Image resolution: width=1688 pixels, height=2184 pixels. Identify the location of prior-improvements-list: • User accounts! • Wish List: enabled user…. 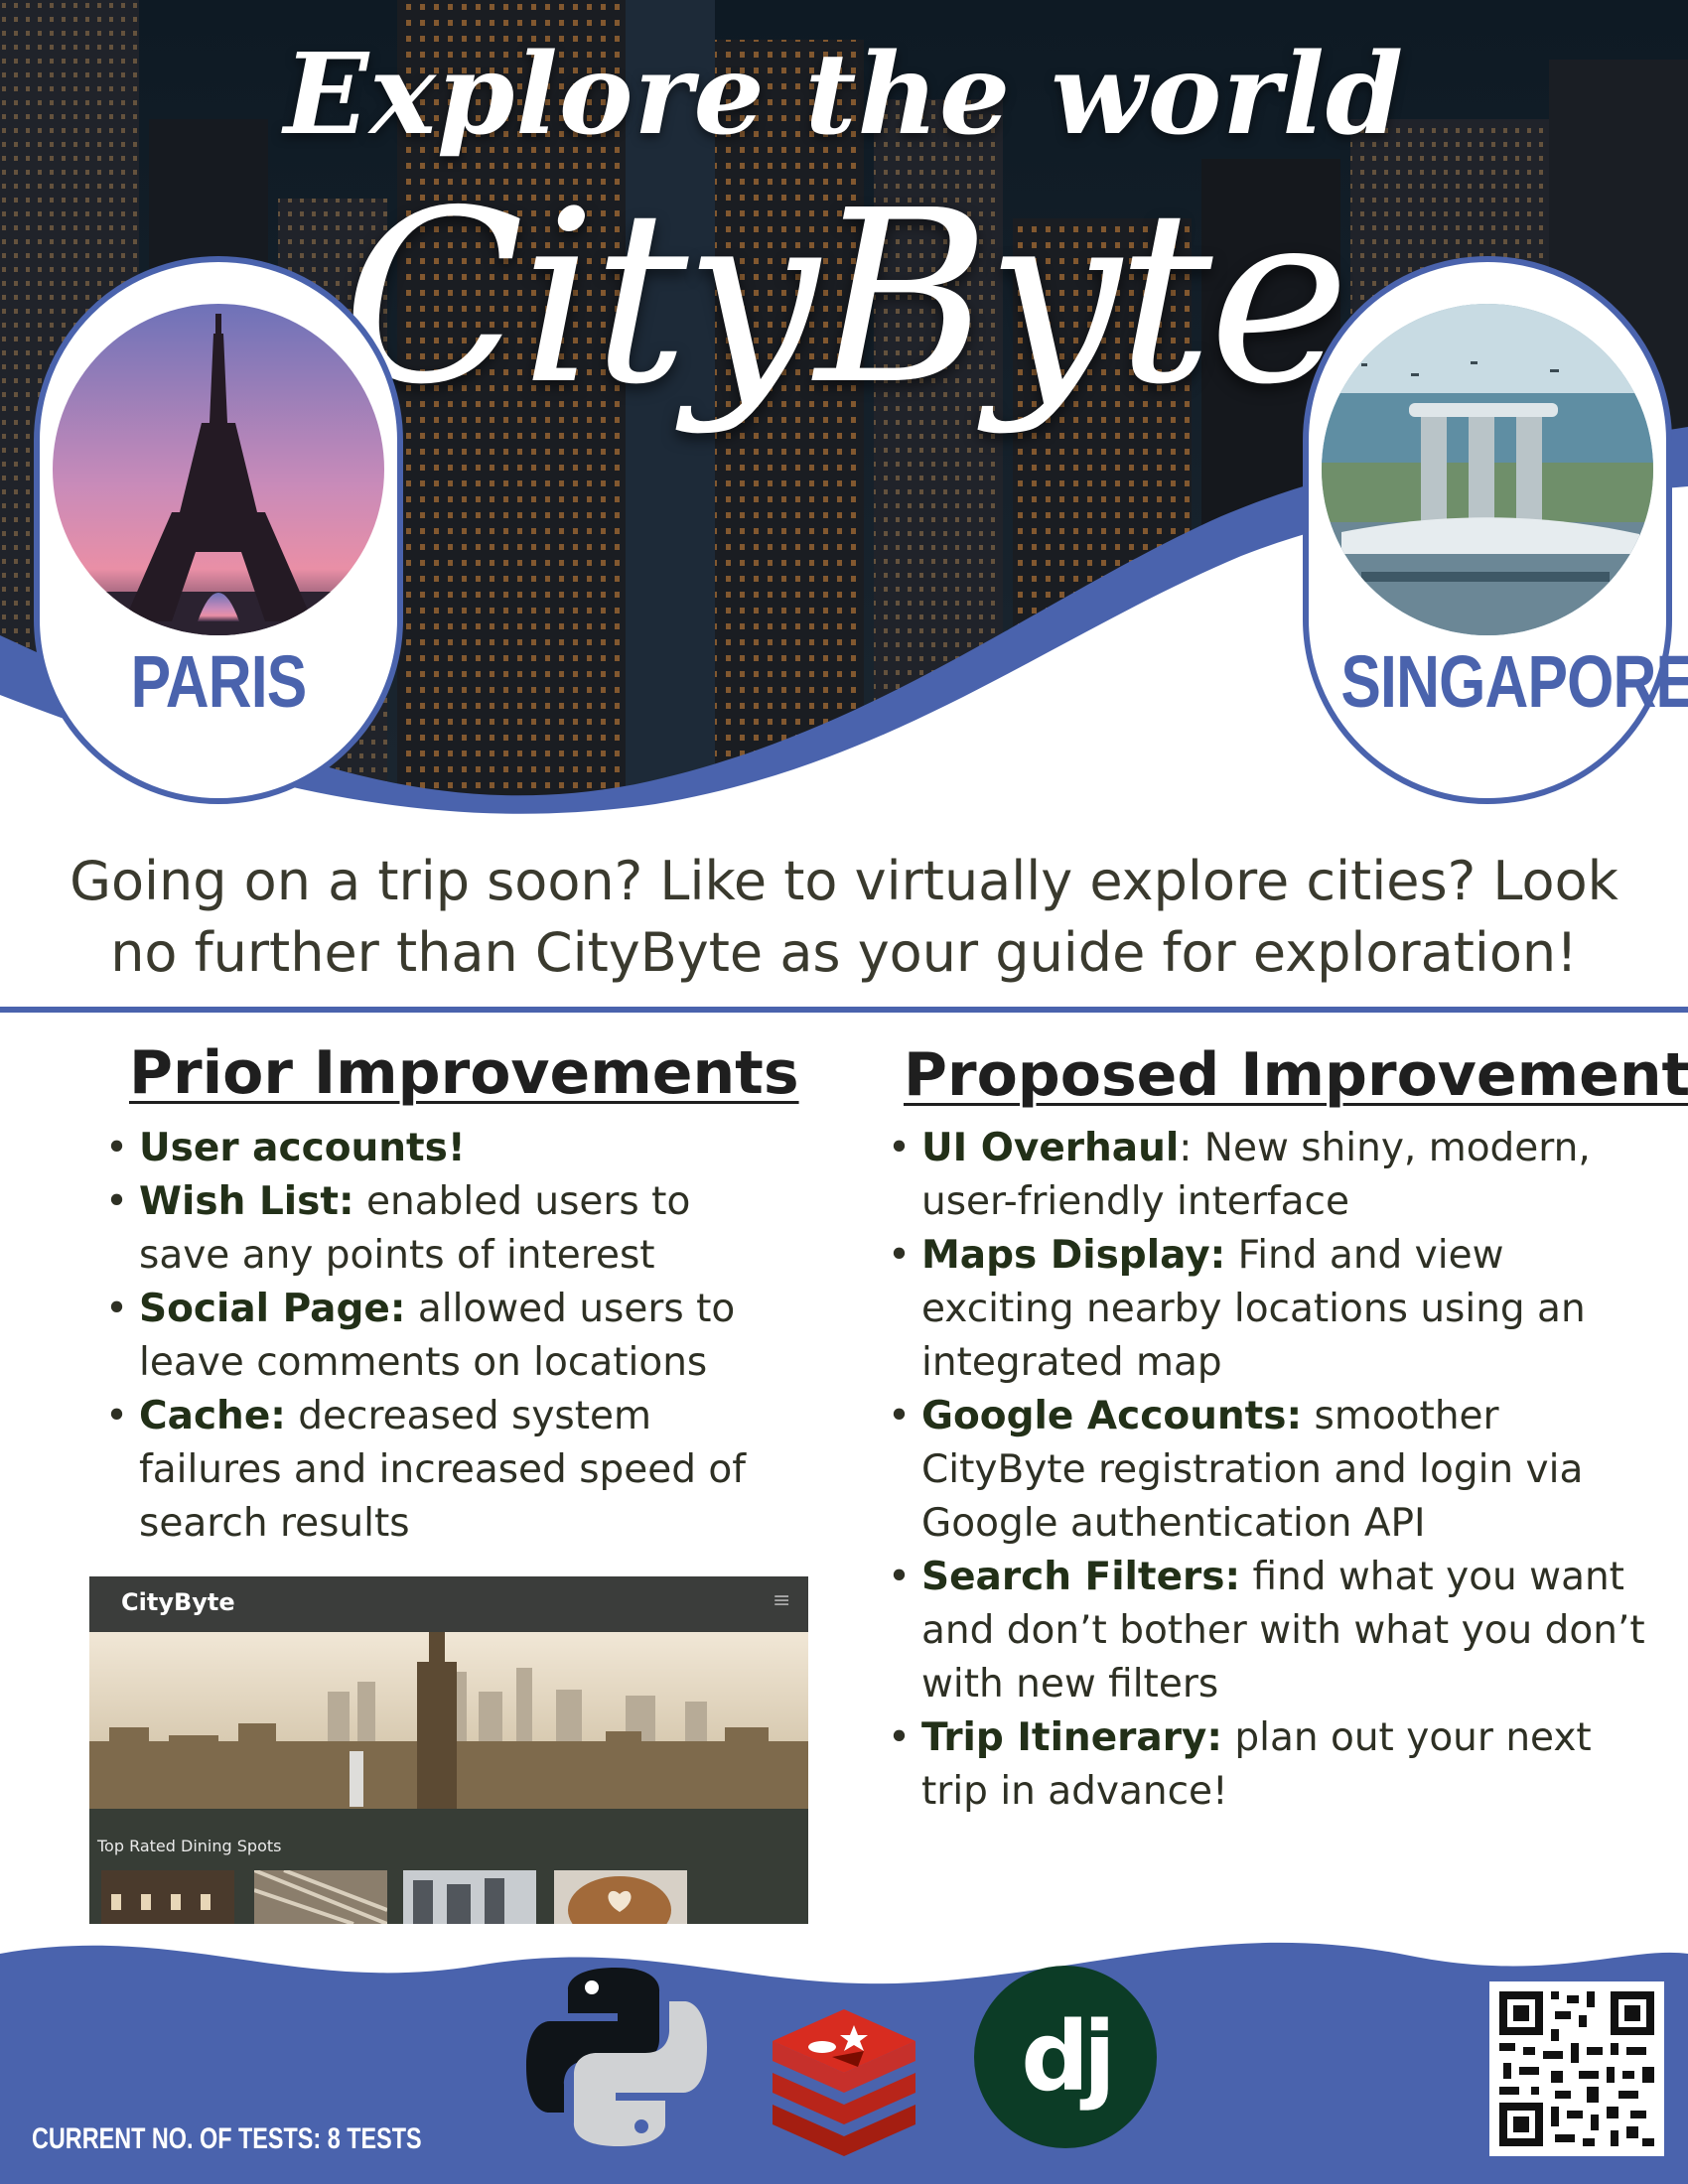
(439, 1336).